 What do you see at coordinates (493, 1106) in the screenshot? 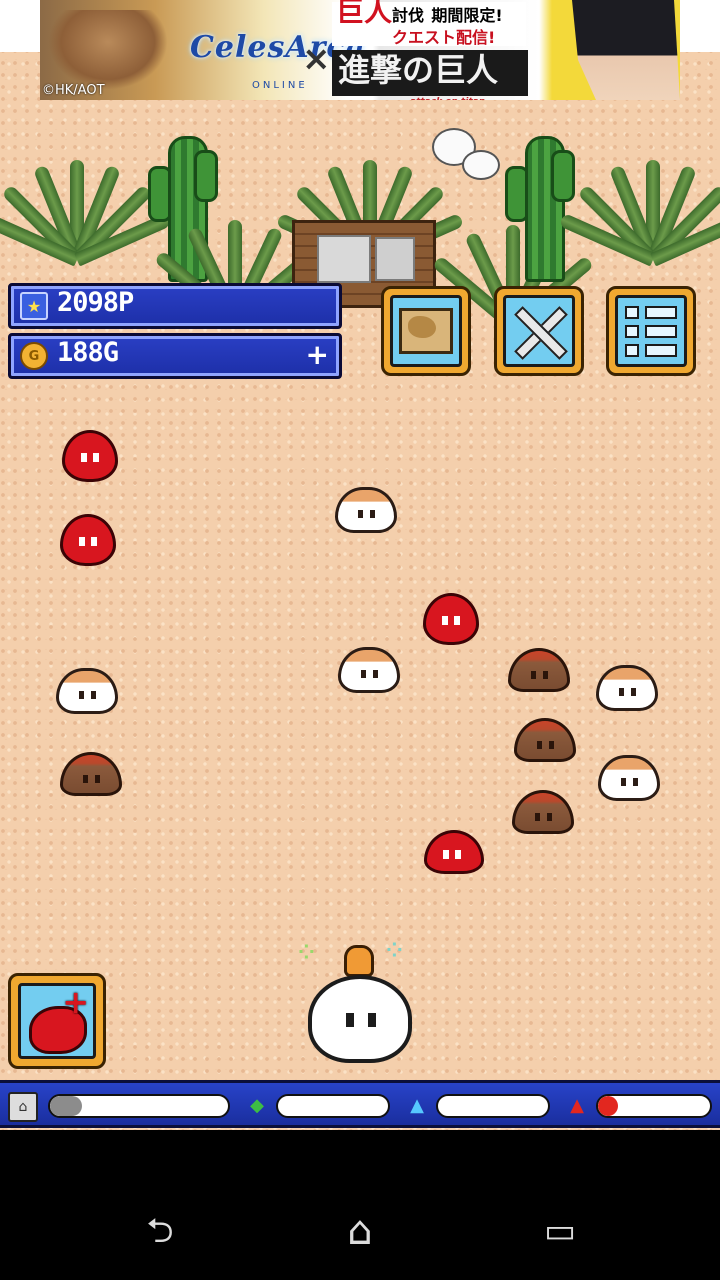
I see `water-gauge` at bounding box center [493, 1106].